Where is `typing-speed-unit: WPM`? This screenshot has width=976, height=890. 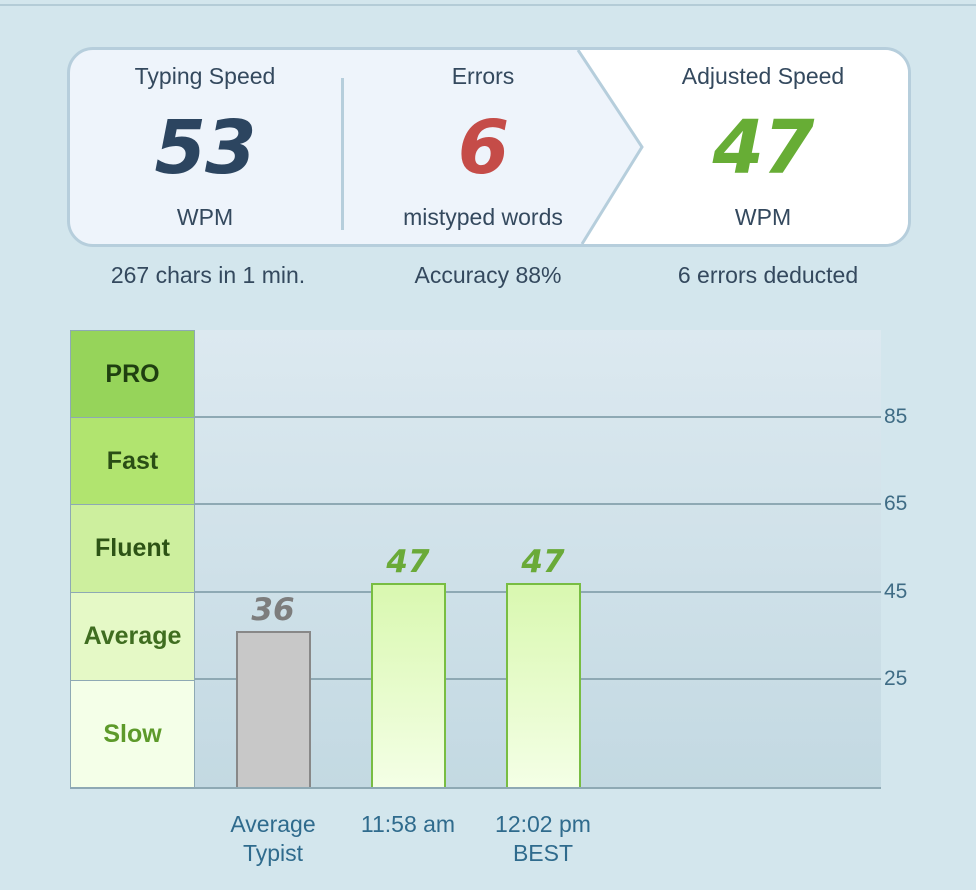
typing-speed-unit: WPM is located at coordinates (205, 217).